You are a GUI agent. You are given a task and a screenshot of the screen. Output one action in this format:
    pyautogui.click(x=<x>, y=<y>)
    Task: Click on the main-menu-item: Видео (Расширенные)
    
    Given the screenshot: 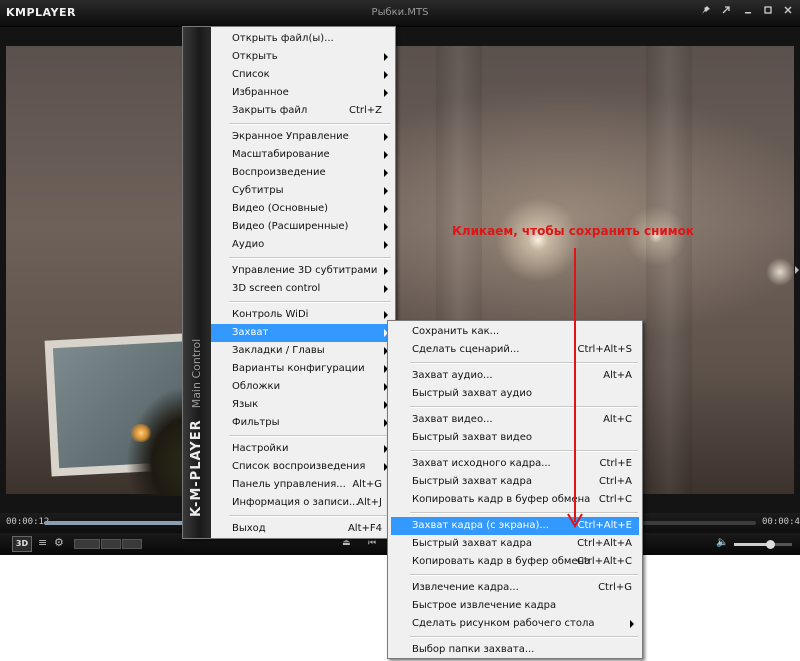 What is the action you would take?
    pyautogui.click(x=303, y=227)
    